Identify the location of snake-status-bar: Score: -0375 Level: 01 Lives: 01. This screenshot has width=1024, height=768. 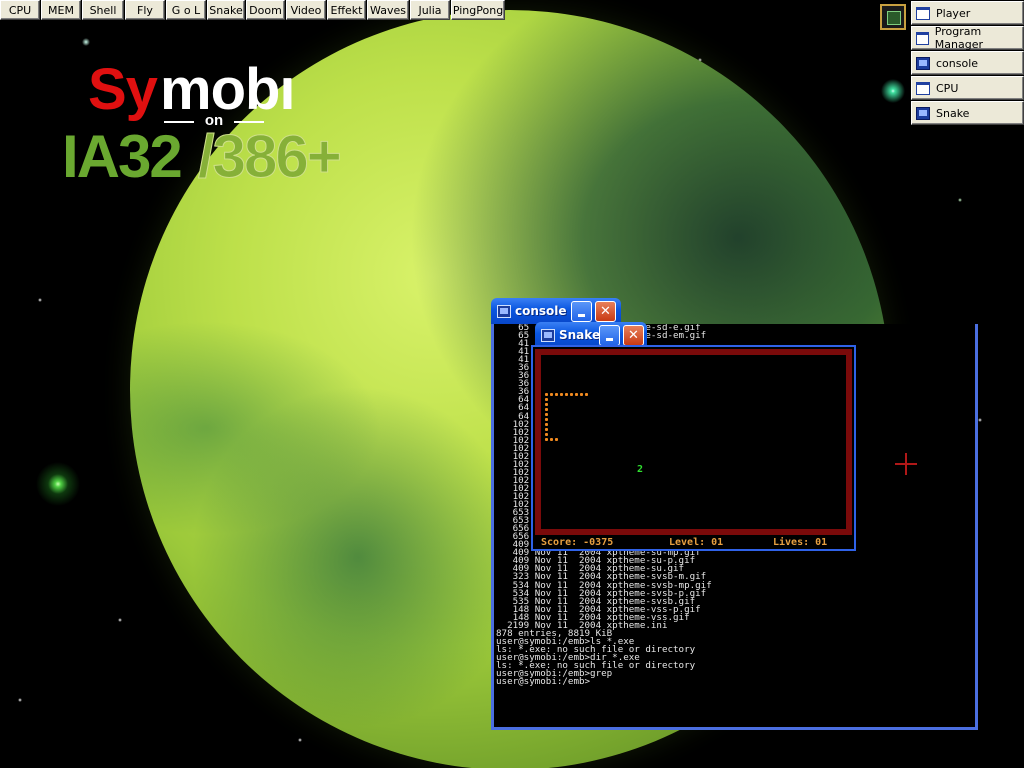
(693, 543).